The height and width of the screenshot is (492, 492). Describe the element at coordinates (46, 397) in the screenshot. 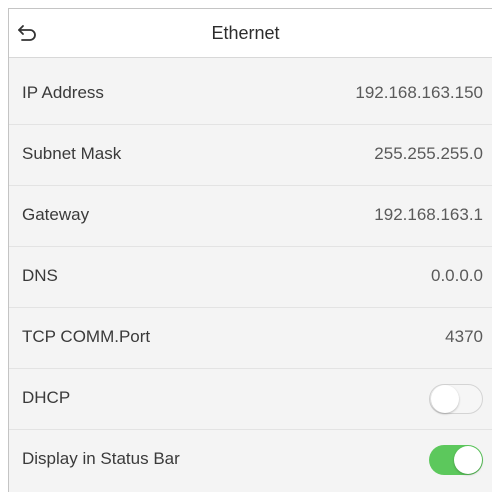

I see `dhcp-label: DHCP` at that location.